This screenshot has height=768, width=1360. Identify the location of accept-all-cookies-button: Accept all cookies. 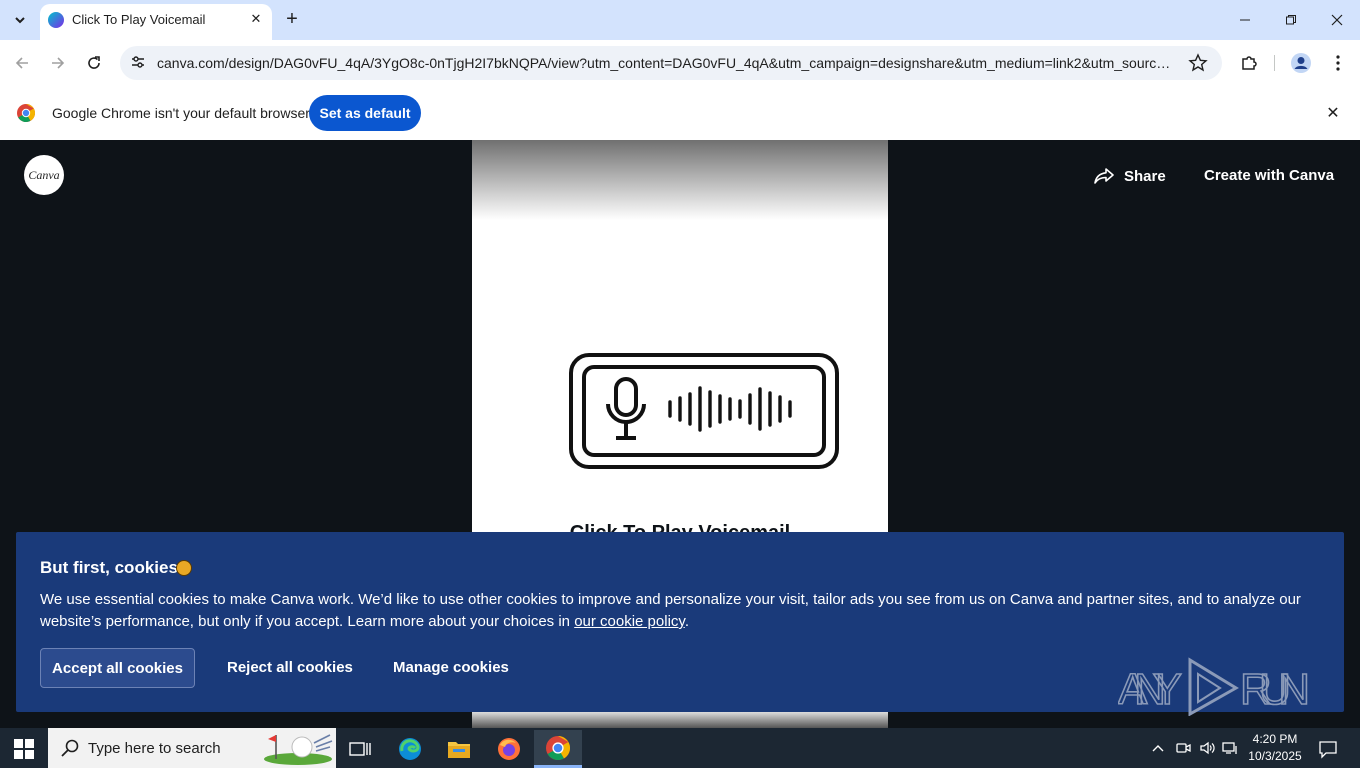
(117, 668).